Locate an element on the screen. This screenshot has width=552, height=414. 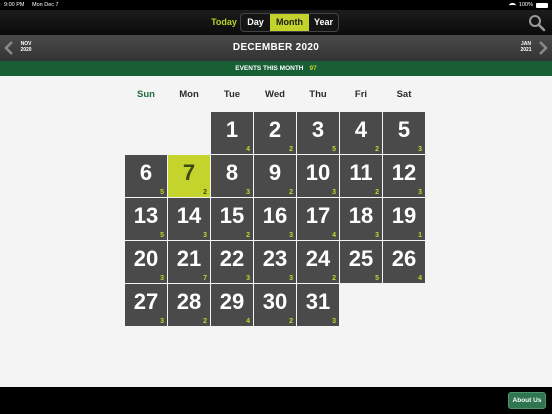
chevron-right-icon is located at coordinates (543, 48).